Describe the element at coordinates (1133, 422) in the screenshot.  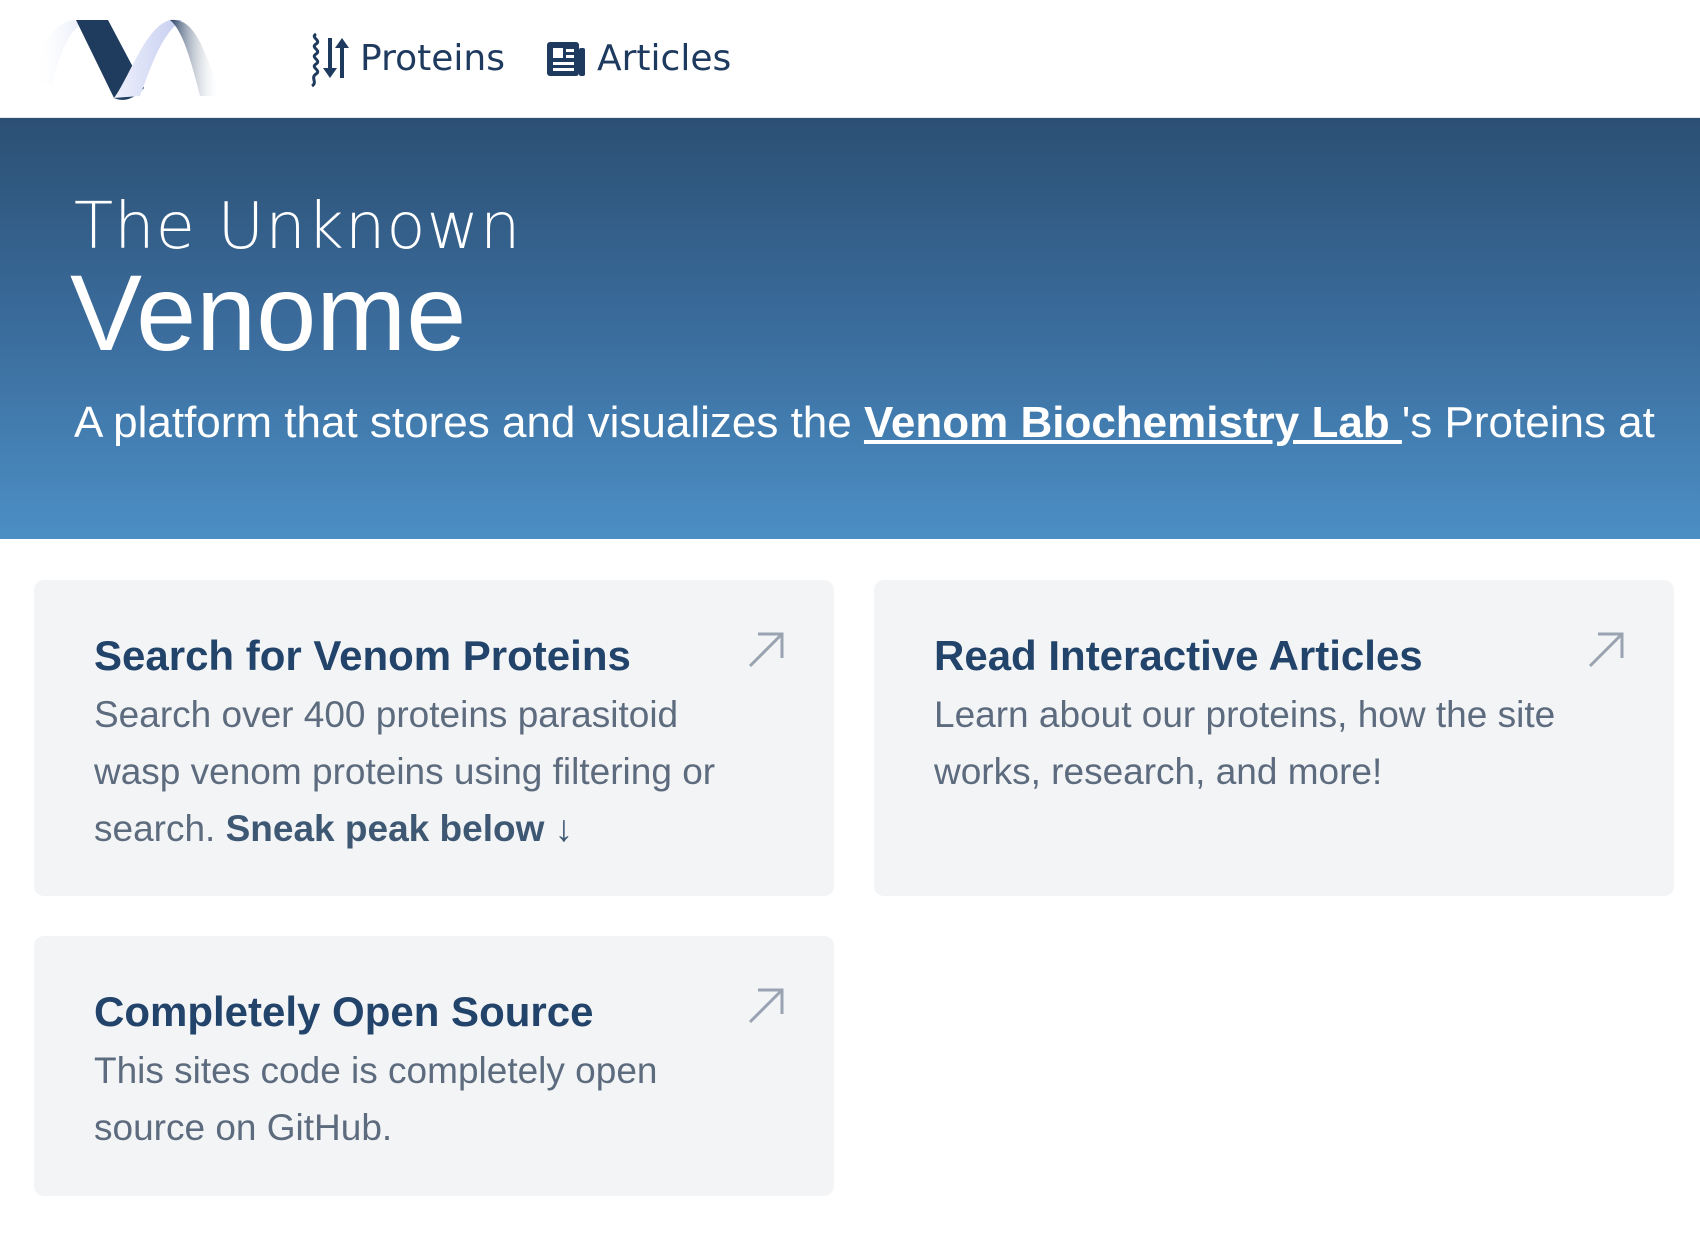
I see `venom-lab-link: Venom Biochemistry Lab` at that location.